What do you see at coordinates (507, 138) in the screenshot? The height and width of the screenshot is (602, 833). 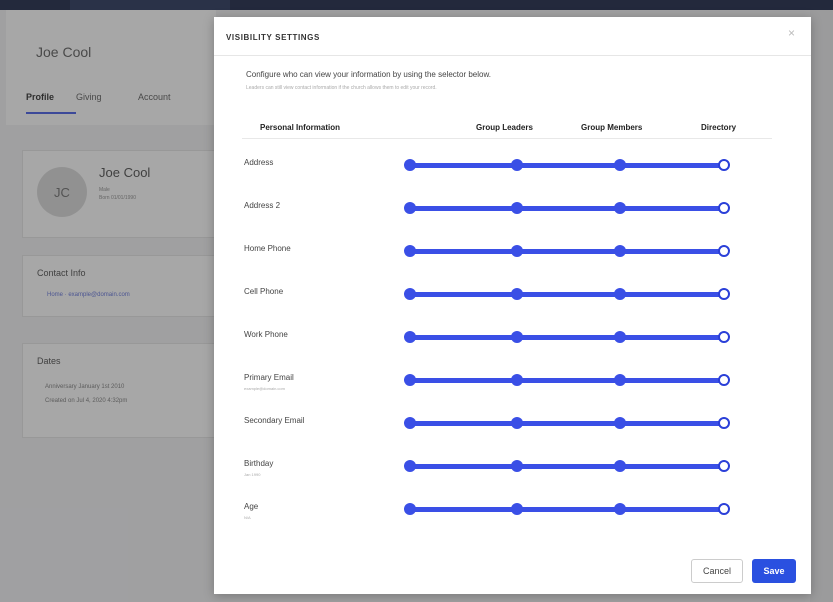 I see `header-divider` at bounding box center [507, 138].